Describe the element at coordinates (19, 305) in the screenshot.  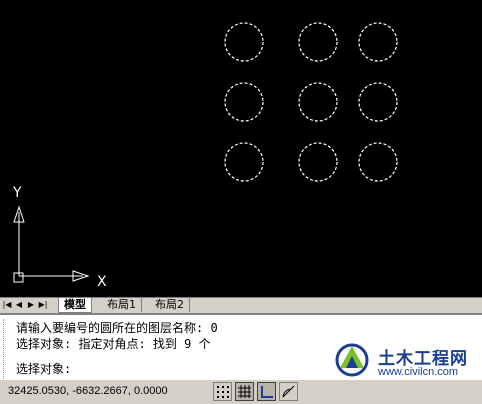
I see `prev-layout-icon: ◀` at that location.